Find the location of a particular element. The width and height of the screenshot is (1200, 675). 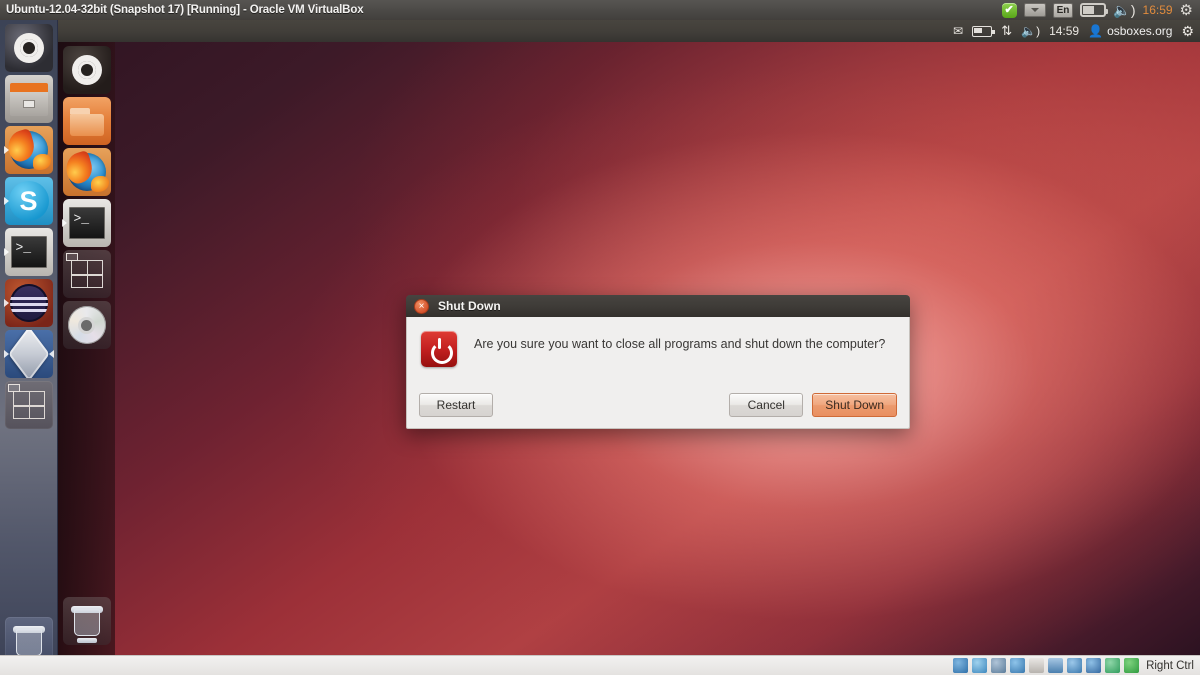

vm-launcher-item-trash is located at coordinates (86, 621).